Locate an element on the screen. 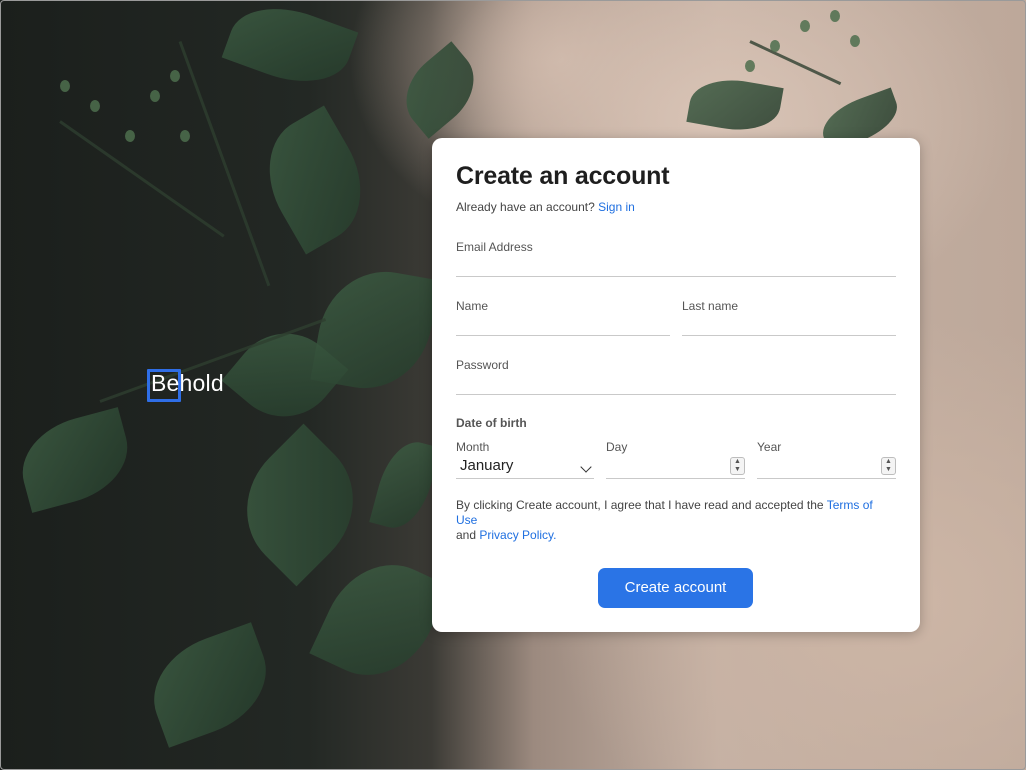 The height and width of the screenshot is (770, 1026). password-label: Password is located at coordinates (482, 365).